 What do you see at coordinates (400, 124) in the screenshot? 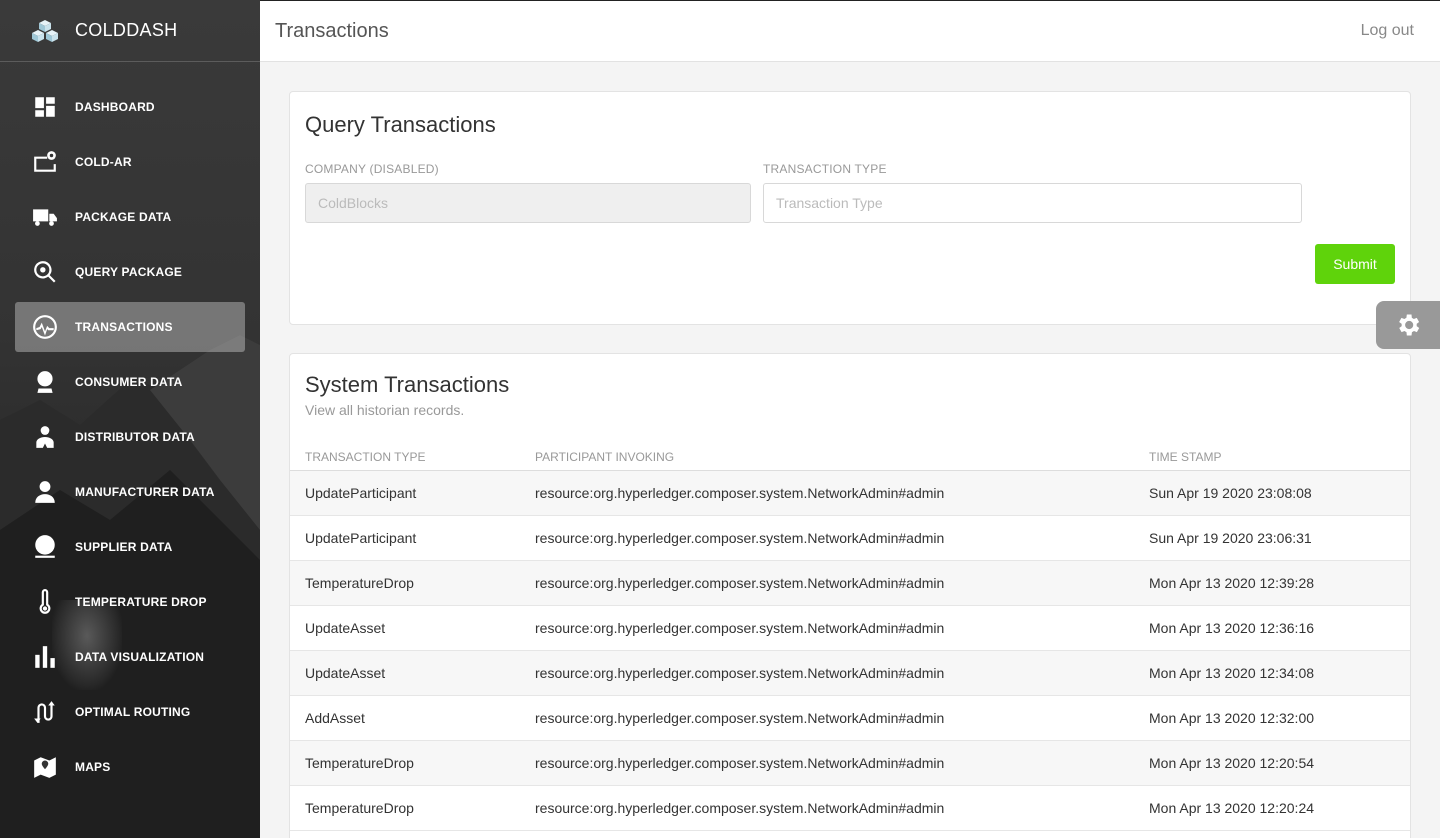
I see `query-card-title: Query Transactions` at bounding box center [400, 124].